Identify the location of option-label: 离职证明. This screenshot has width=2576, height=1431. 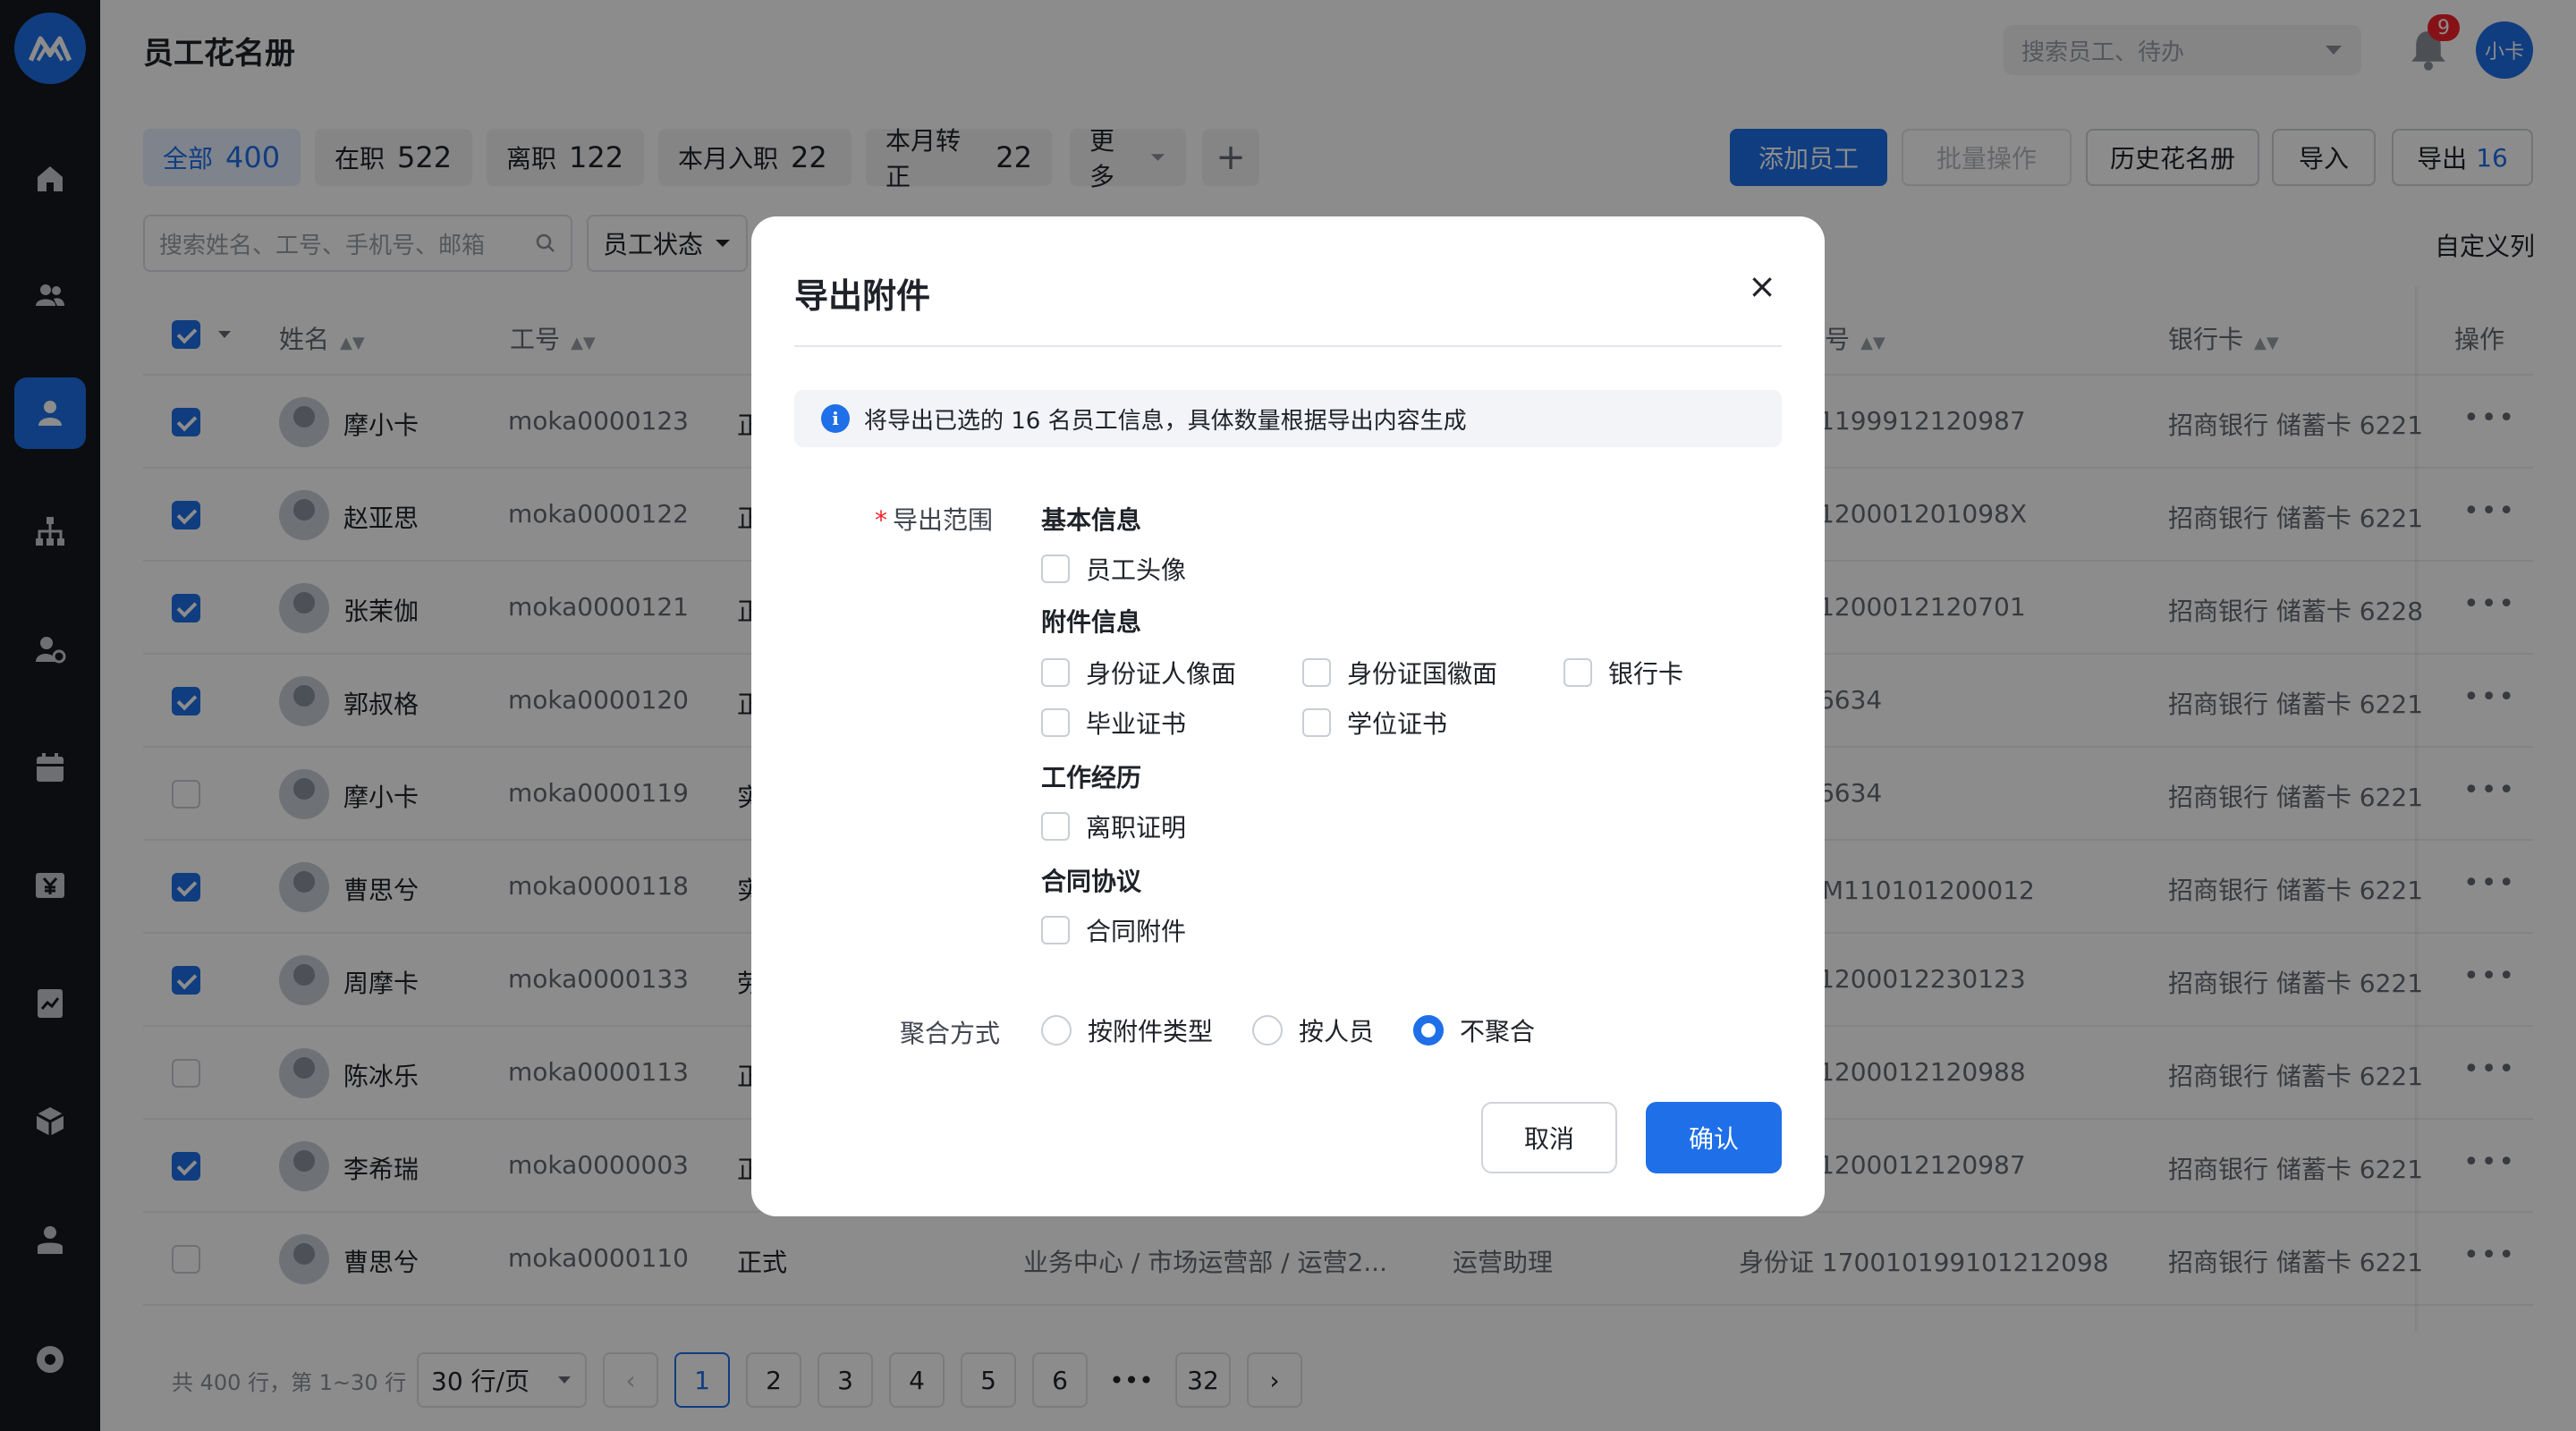
(1136, 828).